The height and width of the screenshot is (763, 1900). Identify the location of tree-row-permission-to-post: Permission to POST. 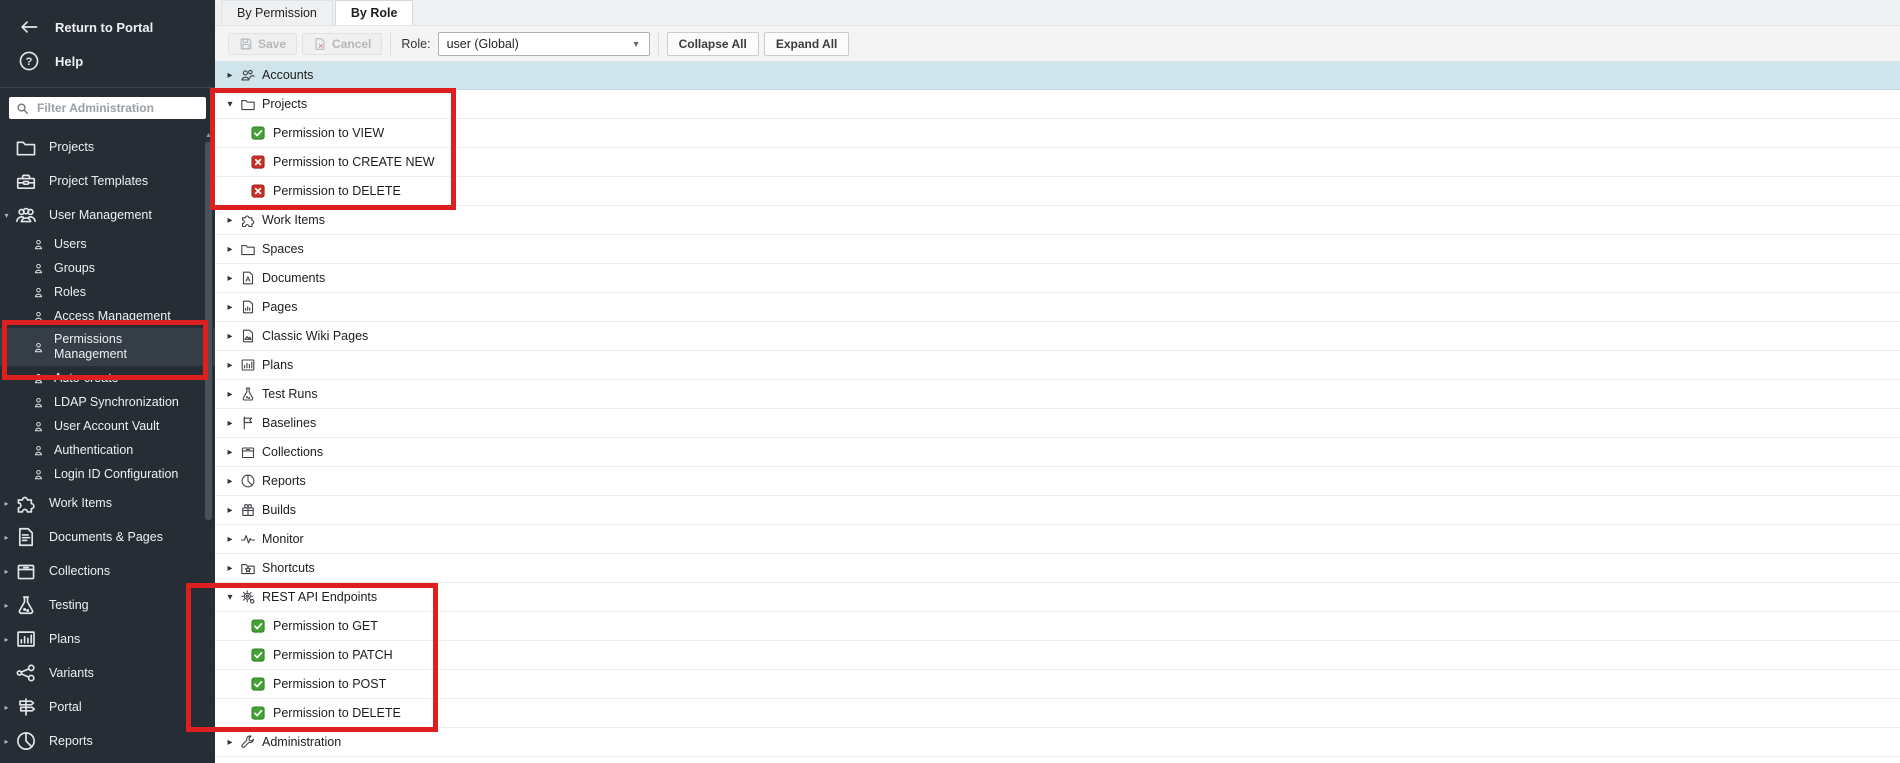
(1057, 684).